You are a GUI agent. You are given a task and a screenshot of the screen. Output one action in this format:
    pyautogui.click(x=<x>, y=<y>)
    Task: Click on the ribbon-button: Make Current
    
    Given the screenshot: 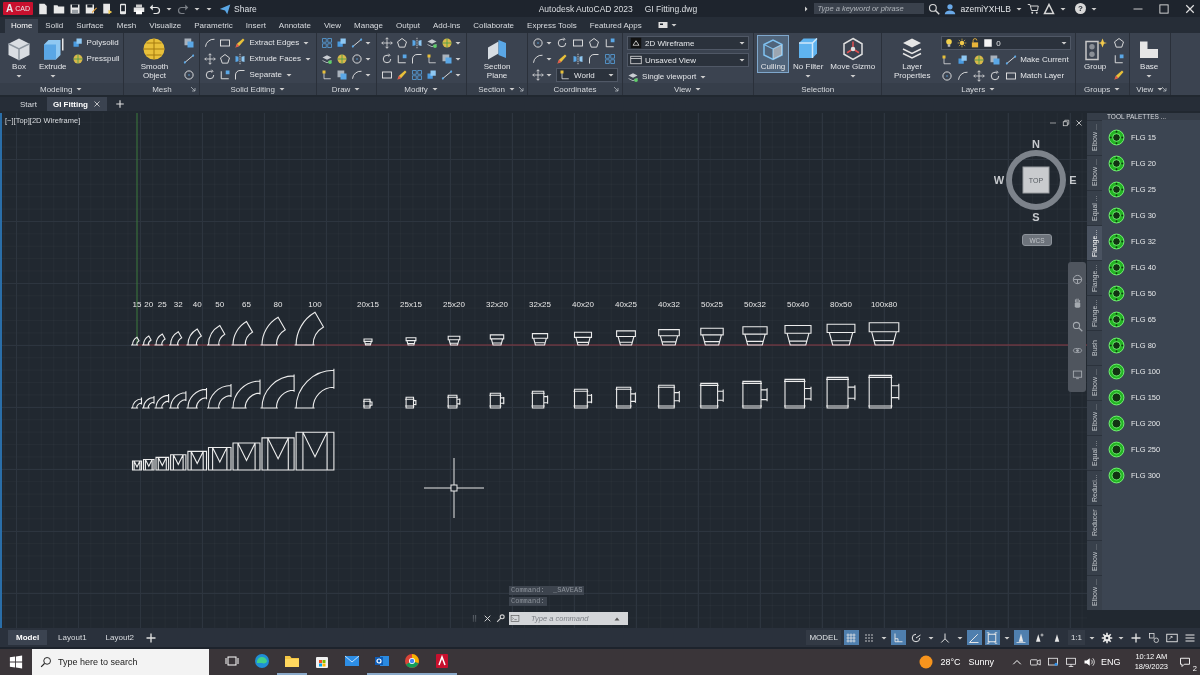 What is the action you would take?
    pyautogui.click(x=1037, y=59)
    